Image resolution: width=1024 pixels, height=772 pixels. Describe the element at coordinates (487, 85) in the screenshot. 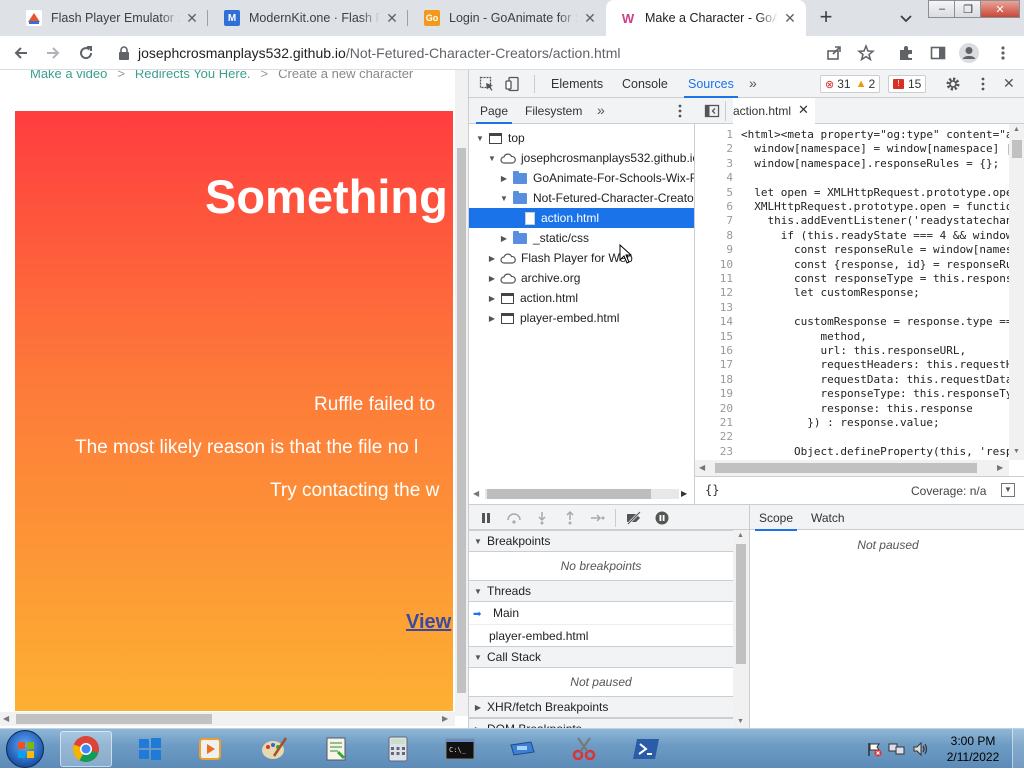

I see `inspect-element-icon` at that location.